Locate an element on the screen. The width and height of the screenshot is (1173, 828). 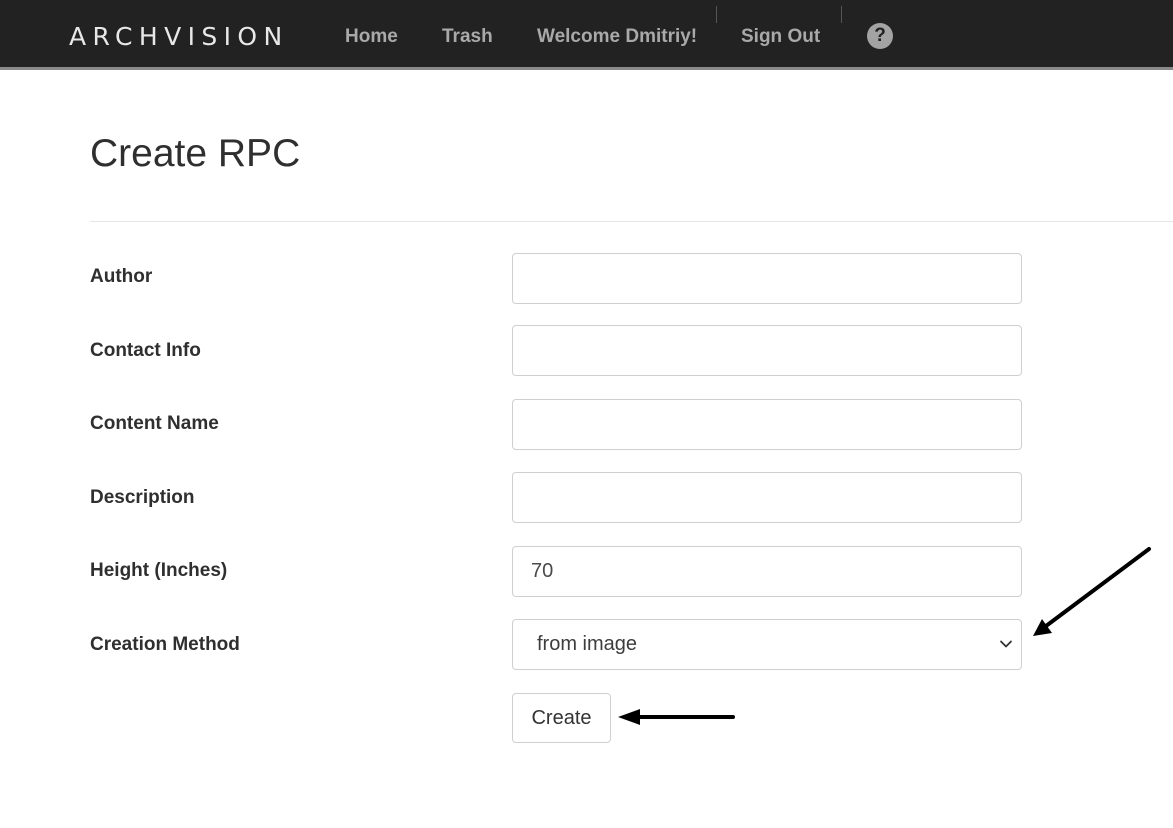
height-inches-input is located at coordinates (767, 571).